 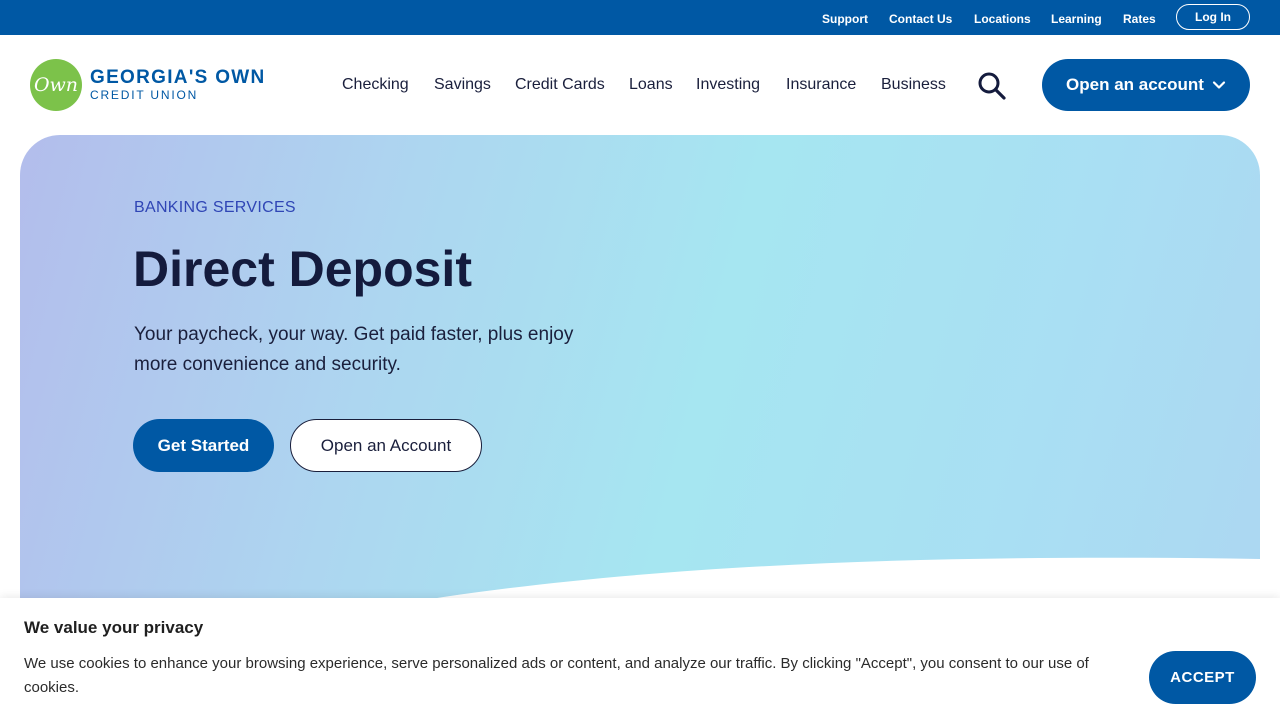 What do you see at coordinates (1202, 677) in the screenshot?
I see `accept-cookies-button: ACCEPT` at bounding box center [1202, 677].